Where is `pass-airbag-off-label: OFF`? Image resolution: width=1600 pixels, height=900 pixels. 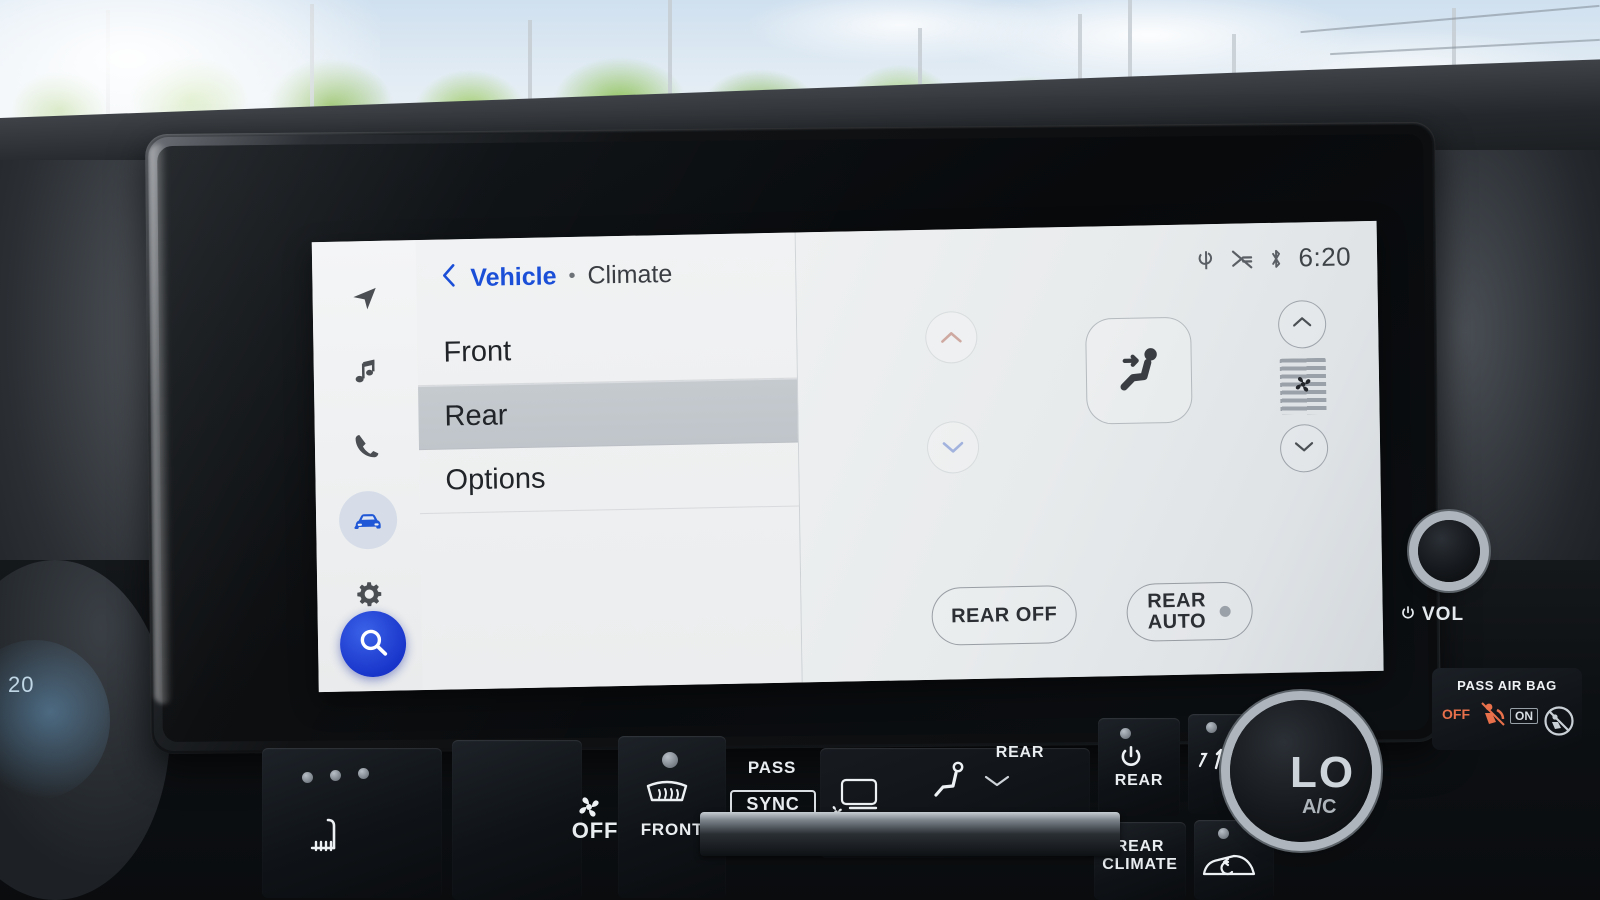
pass-airbag-off-label: OFF is located at coordinates (1456, 714).